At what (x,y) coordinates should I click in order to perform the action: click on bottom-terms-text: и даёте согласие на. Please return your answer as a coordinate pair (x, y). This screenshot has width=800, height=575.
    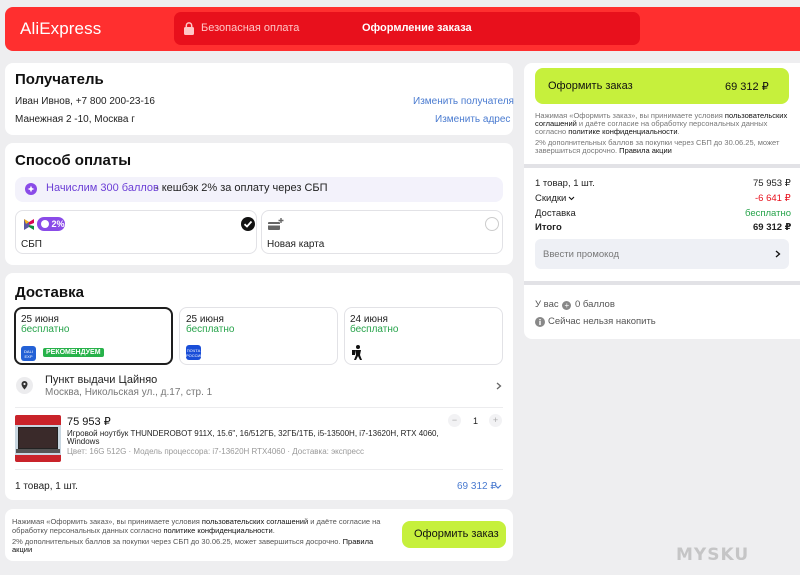
    Looking at the image, I should click on (344, 521).